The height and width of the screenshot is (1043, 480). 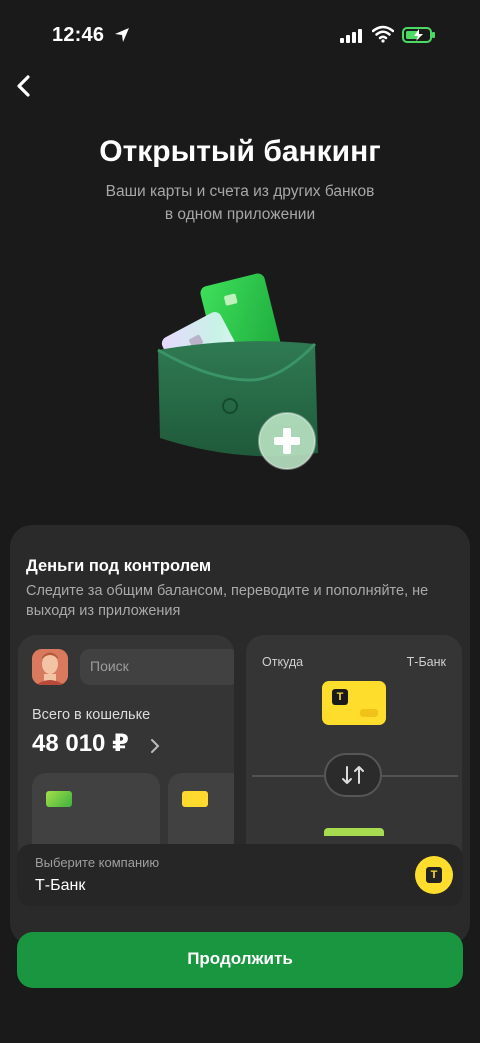 I want to click on page-title: Открытый банкинг, so click(x=240, y=151).